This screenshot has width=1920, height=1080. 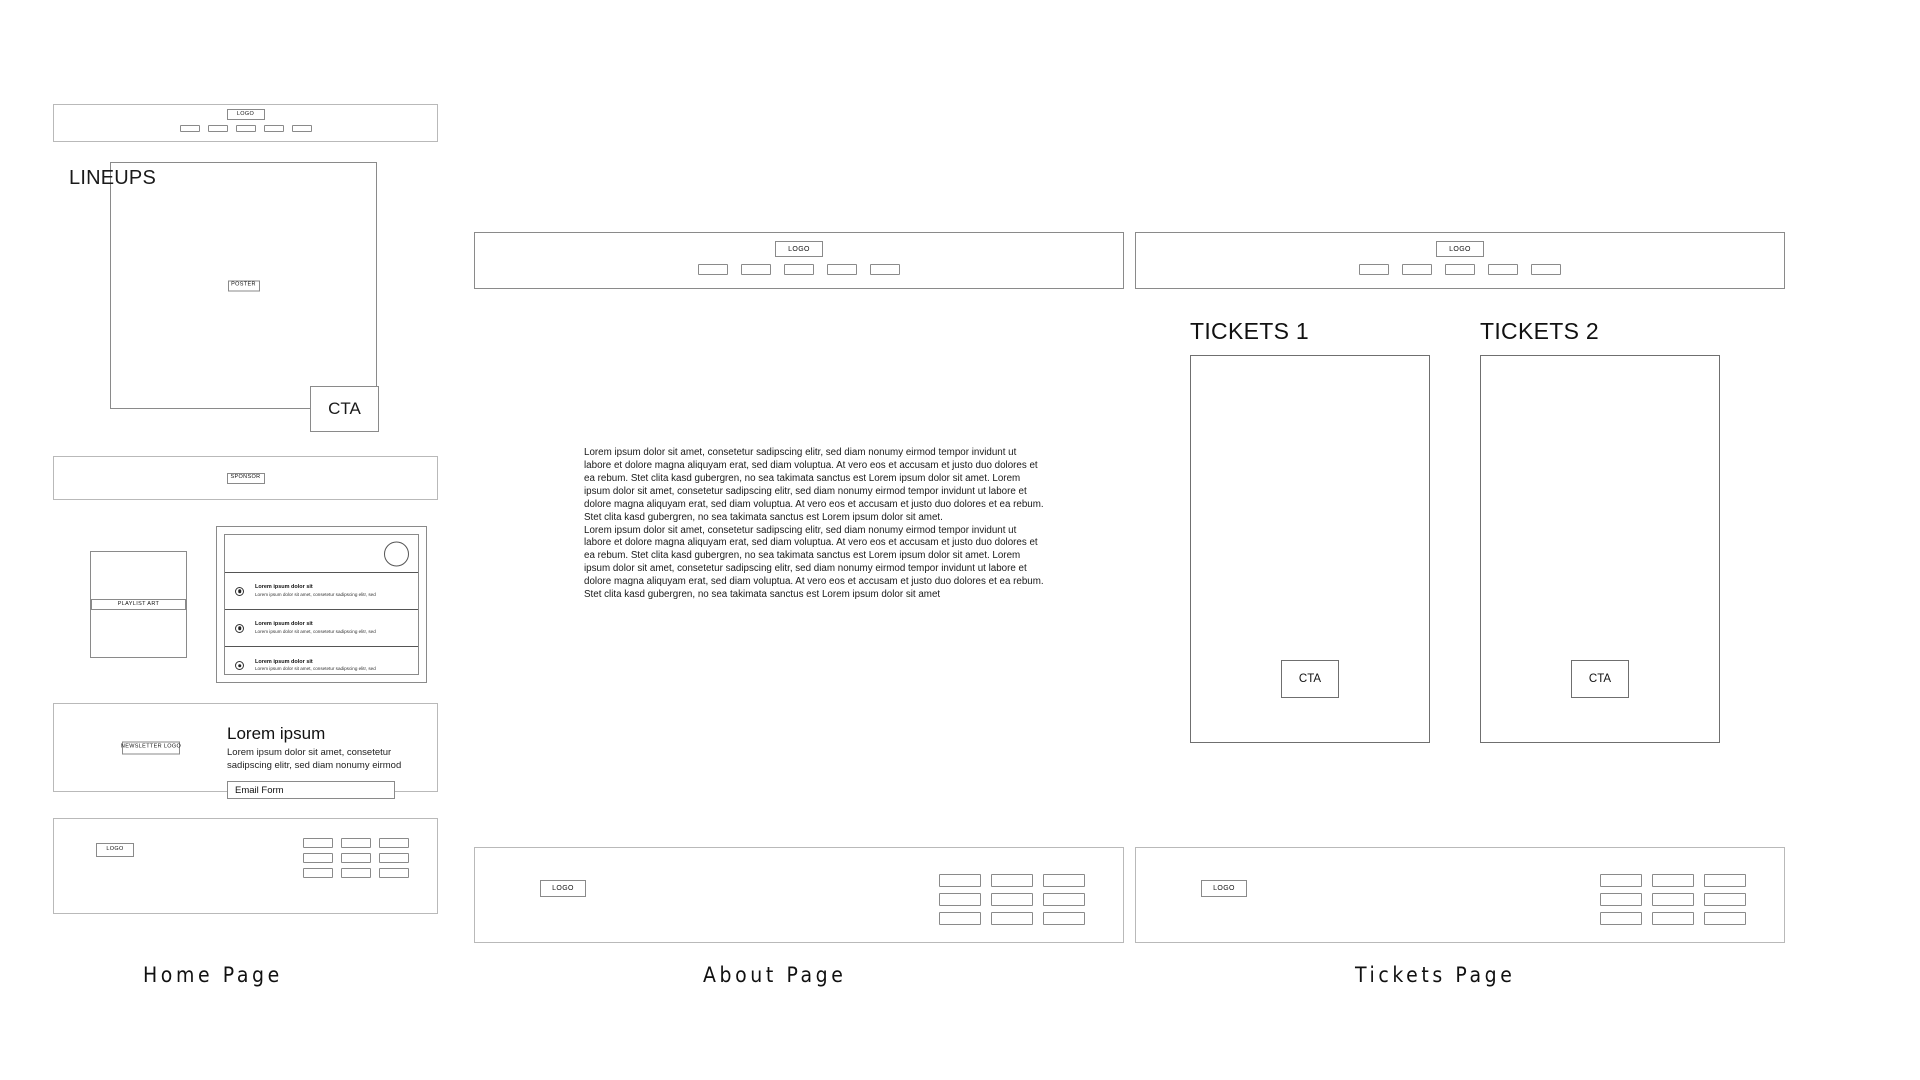 I want to click on about-header-nav, so click(x=799, y=269).